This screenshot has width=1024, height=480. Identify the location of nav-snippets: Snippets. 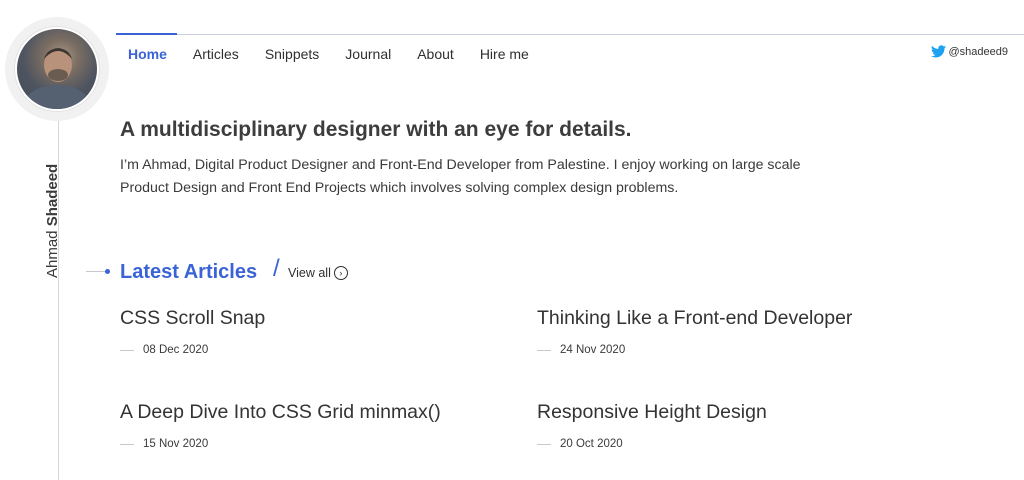
(292, 54).